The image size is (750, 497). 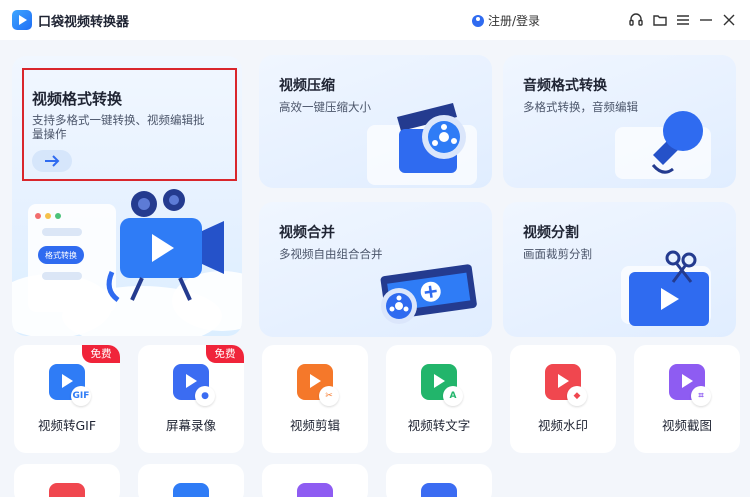 I want to click on audio-format-convert-card: 音频格式转换 多格式转换，音频编辑, so click(x=619, y=121).